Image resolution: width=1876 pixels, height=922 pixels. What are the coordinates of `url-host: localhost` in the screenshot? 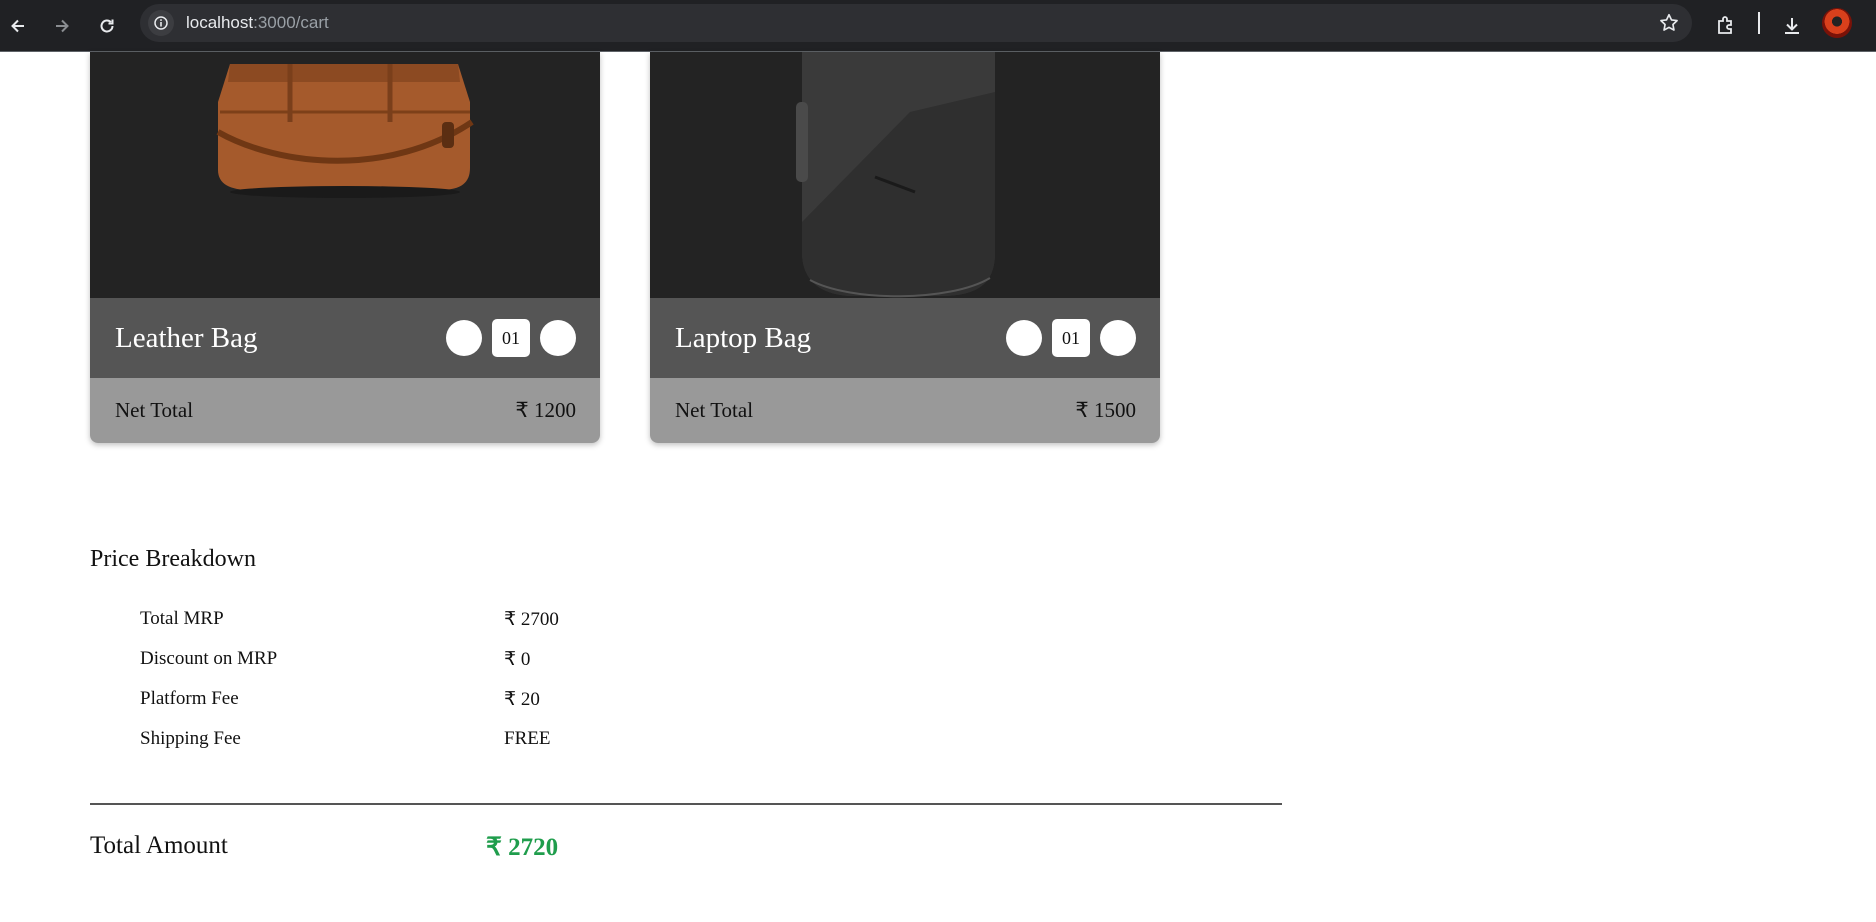 It's located at (220, 22).